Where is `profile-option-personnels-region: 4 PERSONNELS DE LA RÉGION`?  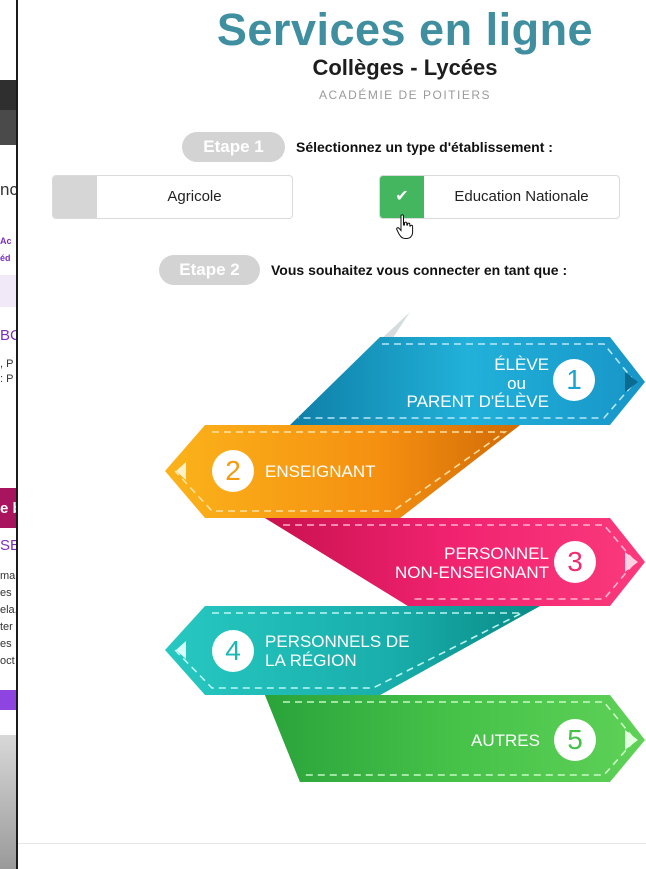 profile-option-personnels-region: 4 PERSONNELS DE LA RÉGION is located at coordinates (352, 650).